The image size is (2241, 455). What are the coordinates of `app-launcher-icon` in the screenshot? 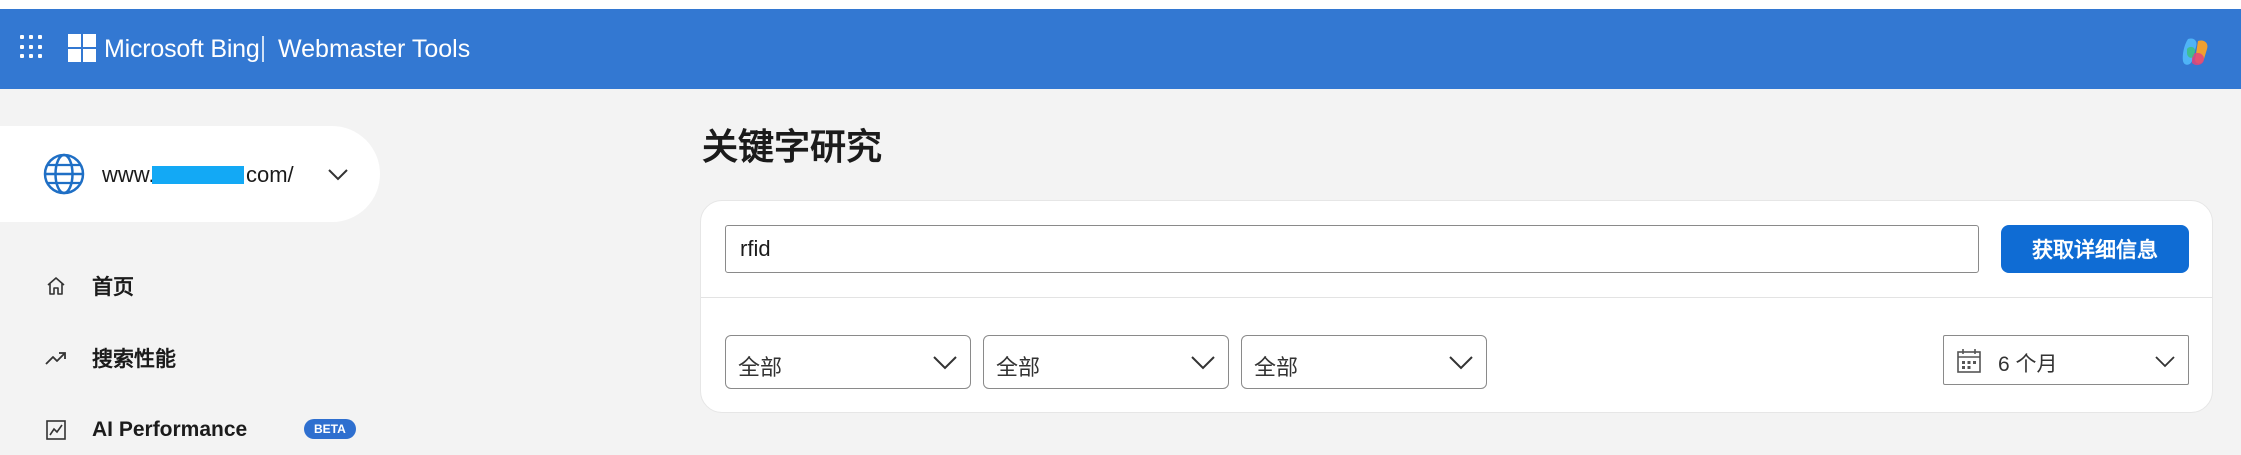 It's located at (32, 47).